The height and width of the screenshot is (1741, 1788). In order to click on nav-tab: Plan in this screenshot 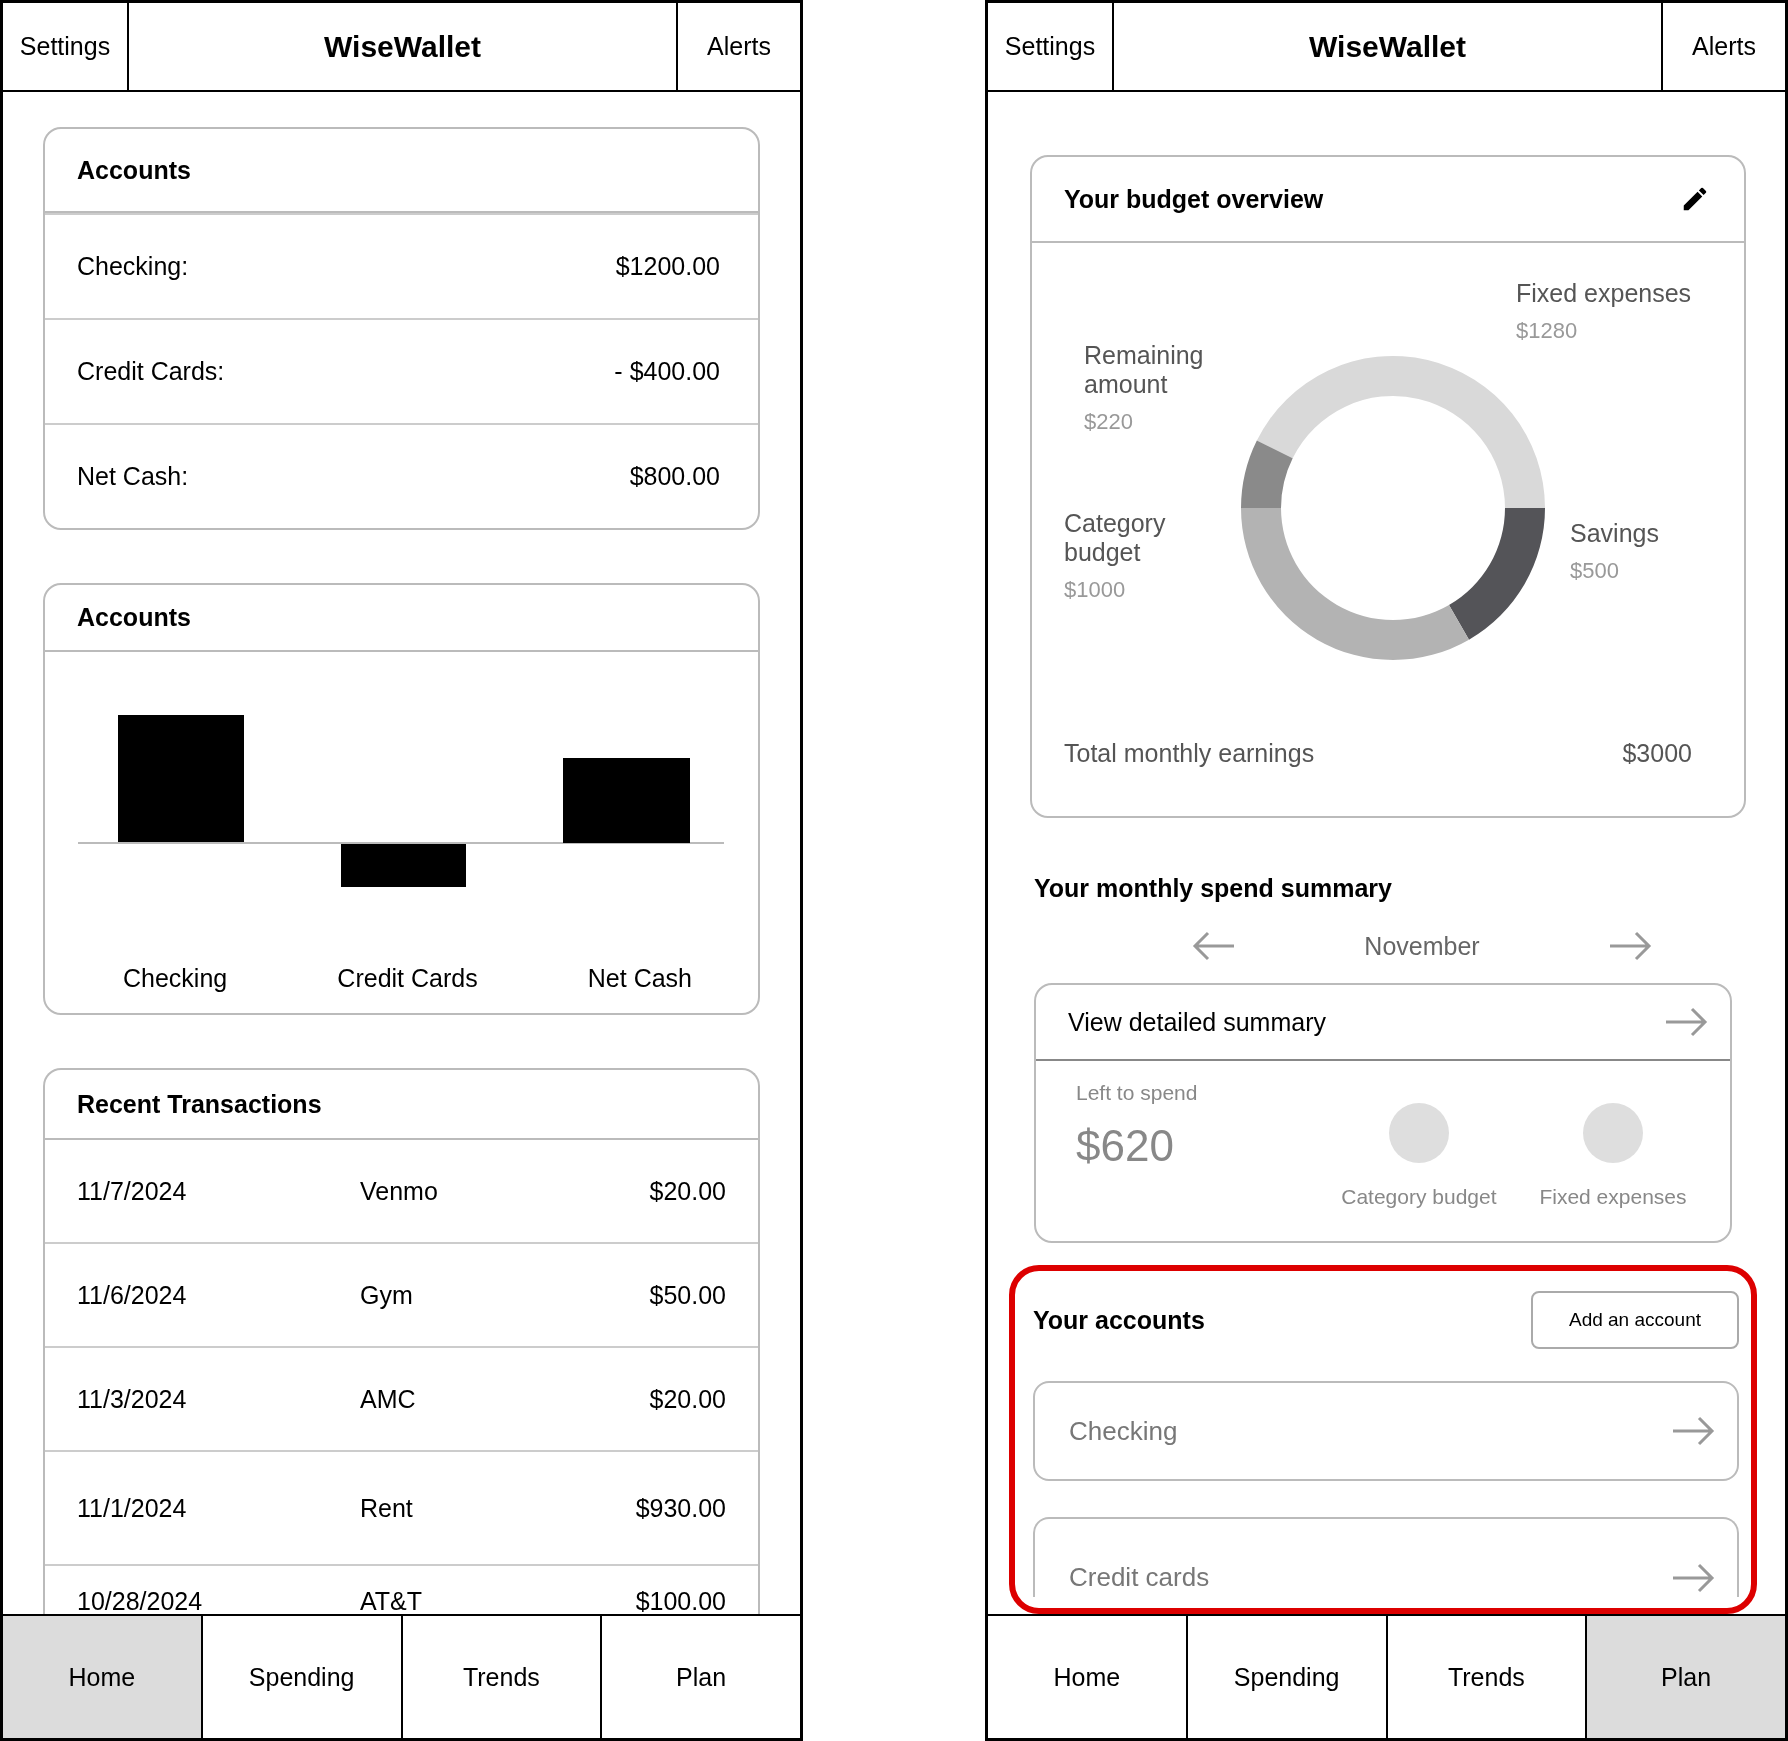, I will do `click(1685, 1677)`.